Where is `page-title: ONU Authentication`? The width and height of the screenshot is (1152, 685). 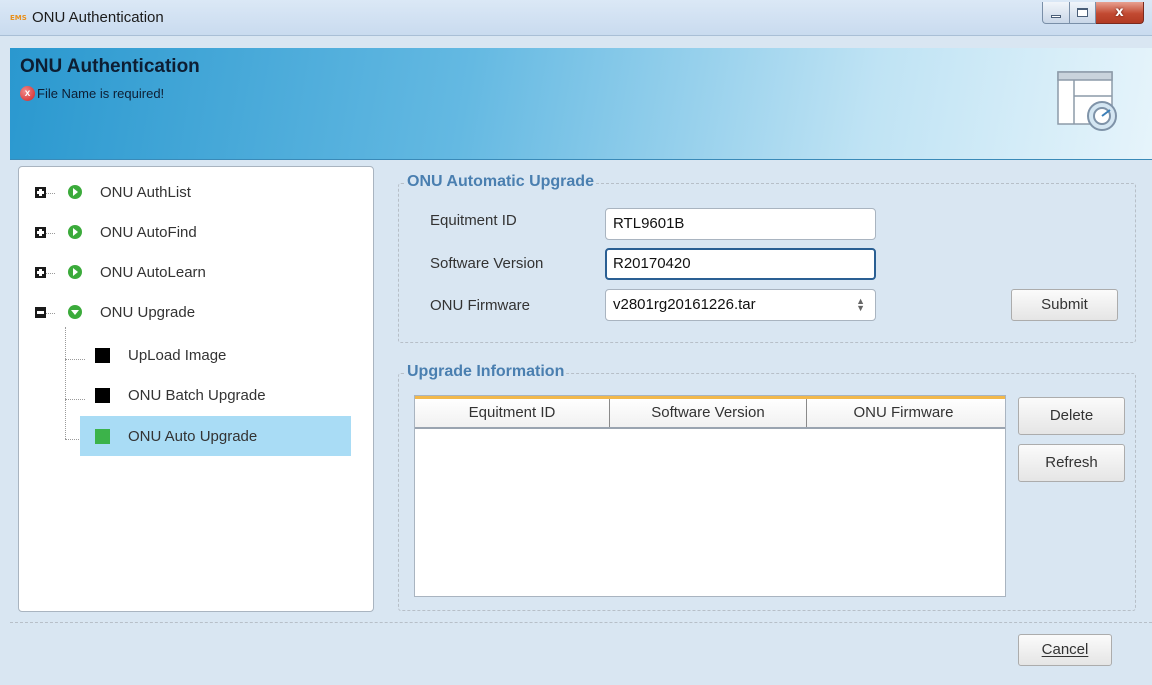 page-title: ONU Authentication is located at coordinates (110, 66).